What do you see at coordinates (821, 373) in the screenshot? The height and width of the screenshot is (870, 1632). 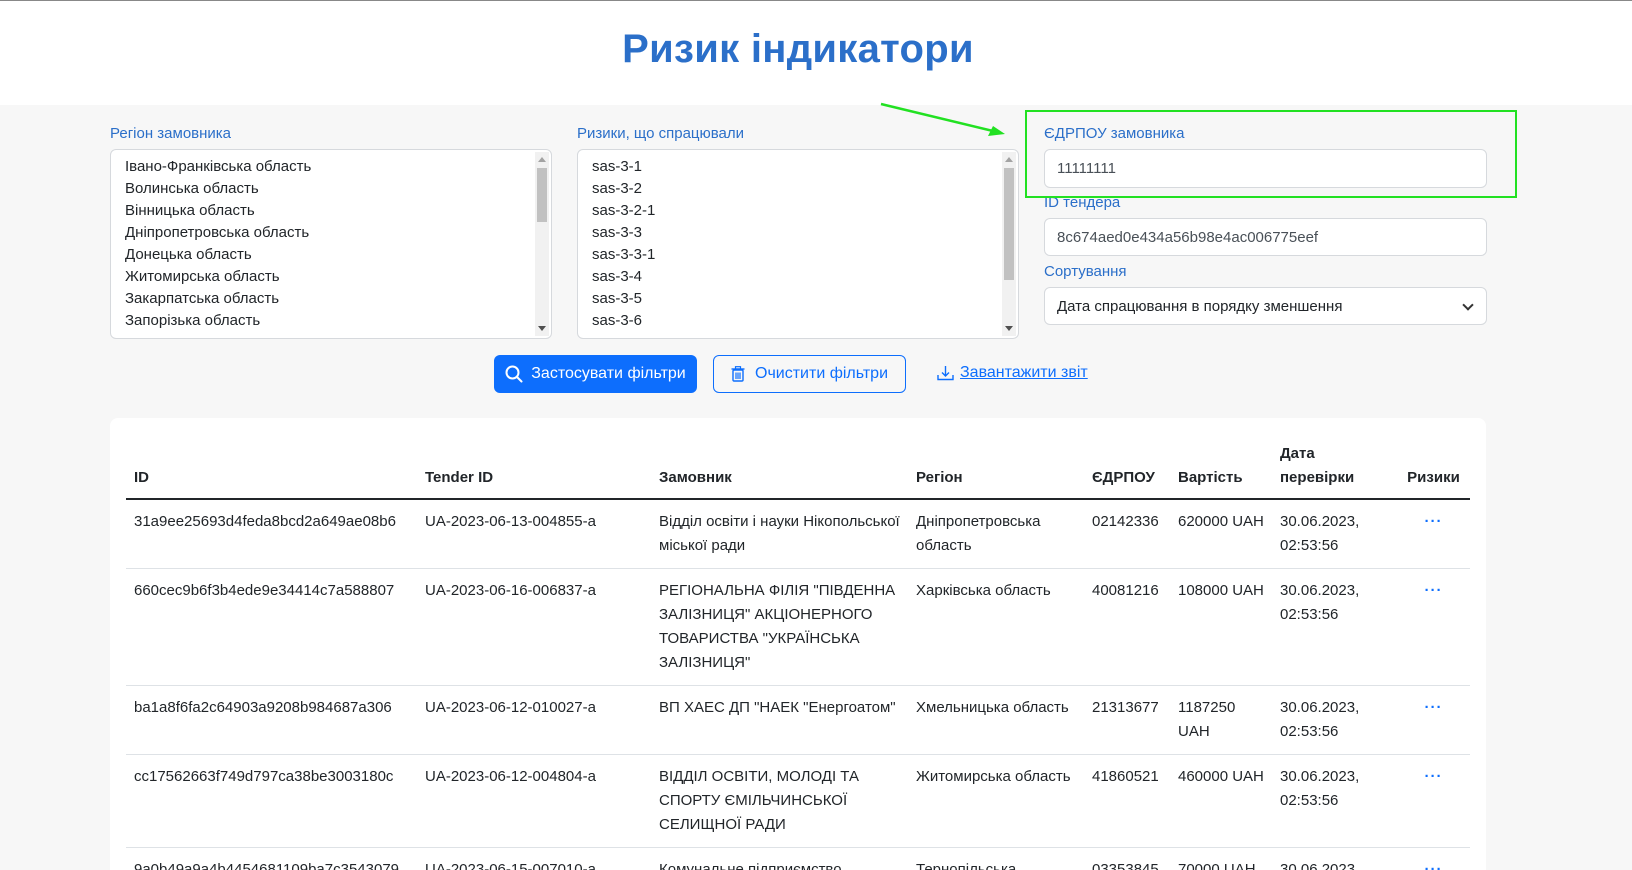 I see `clear-filters-label: Очистити фільтри` at bounding box center [821, 373].